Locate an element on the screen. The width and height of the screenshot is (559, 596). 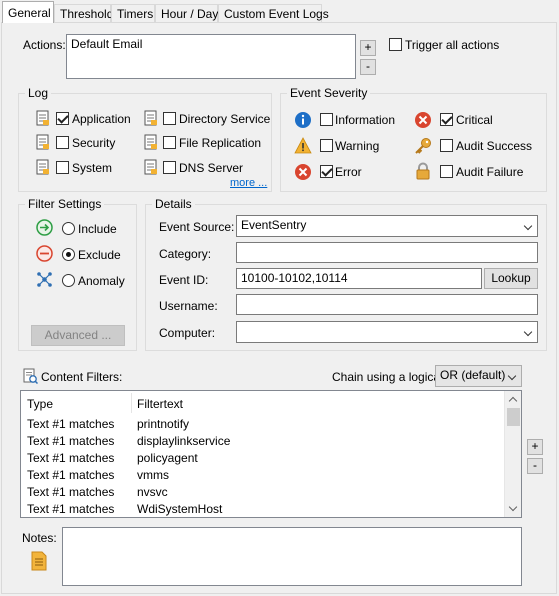
log-system-label: System is located at coordinates (92, 168).